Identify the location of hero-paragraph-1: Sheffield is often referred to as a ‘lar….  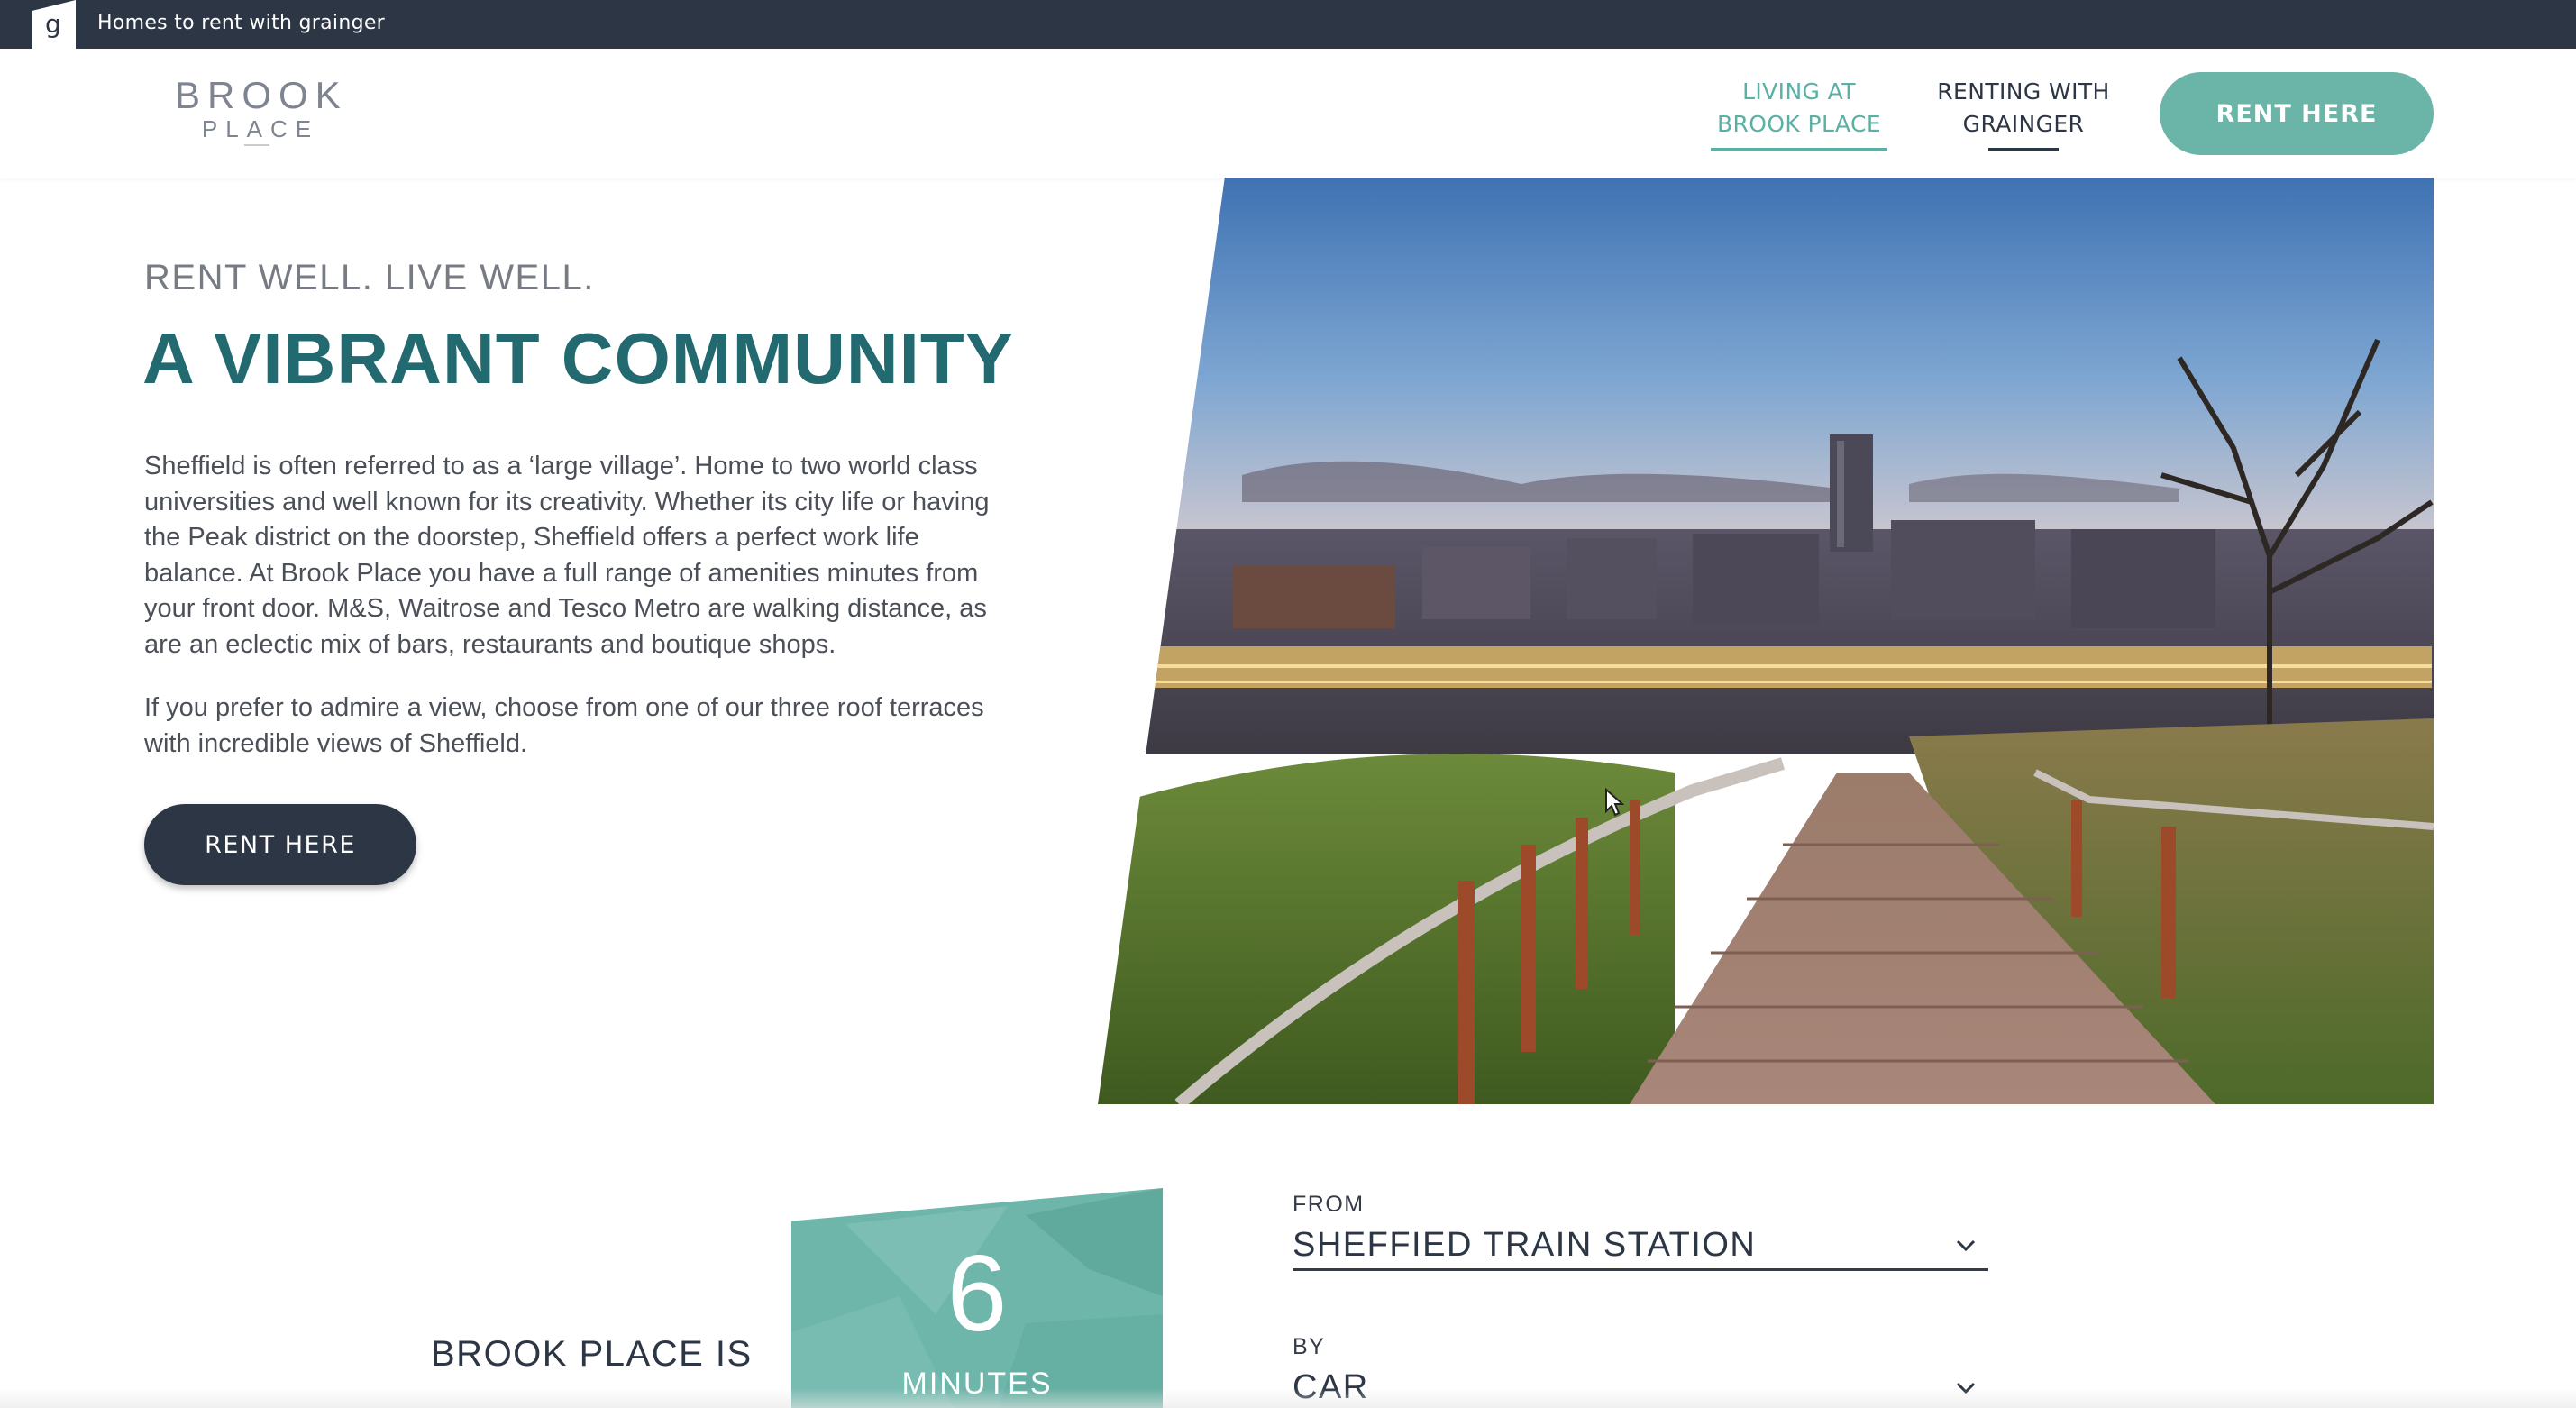
(626, 556).